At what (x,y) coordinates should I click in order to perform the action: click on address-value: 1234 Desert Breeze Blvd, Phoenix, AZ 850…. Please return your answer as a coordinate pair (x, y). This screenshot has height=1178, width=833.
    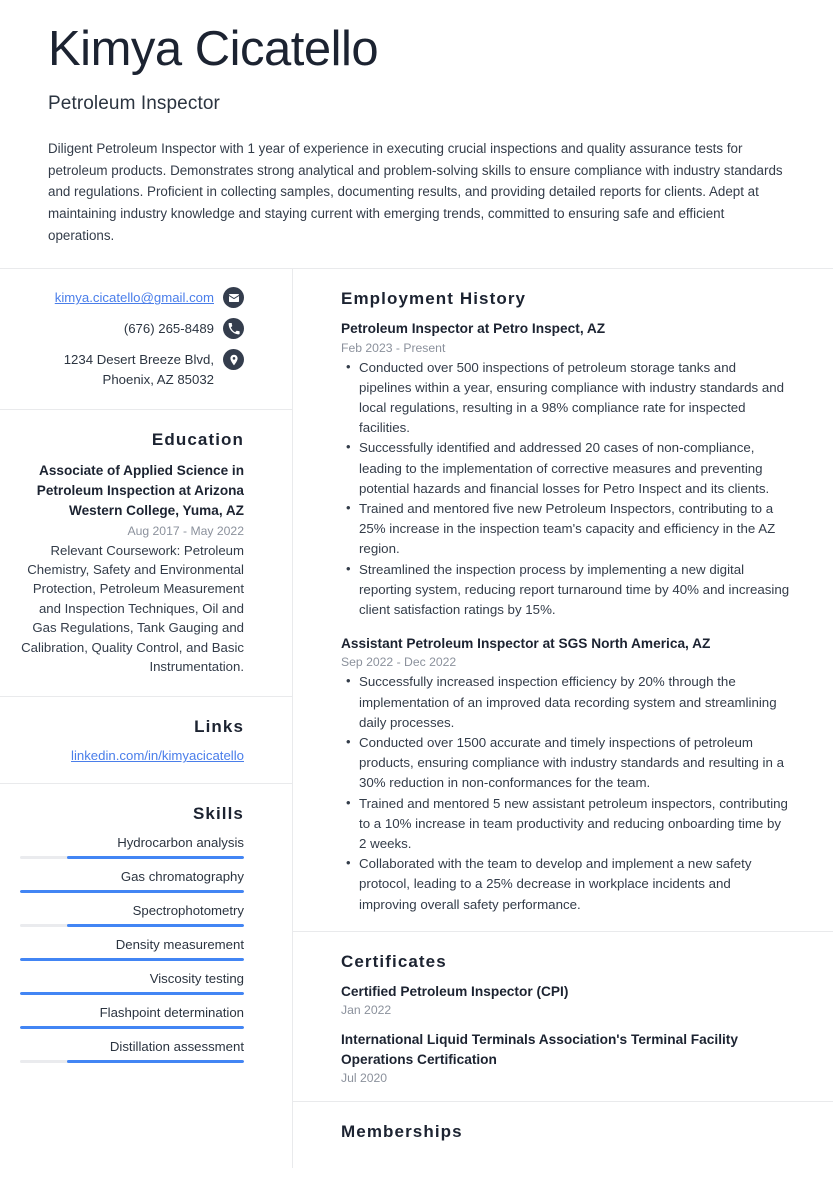
    Looking at the image, I should click on (139, 368).